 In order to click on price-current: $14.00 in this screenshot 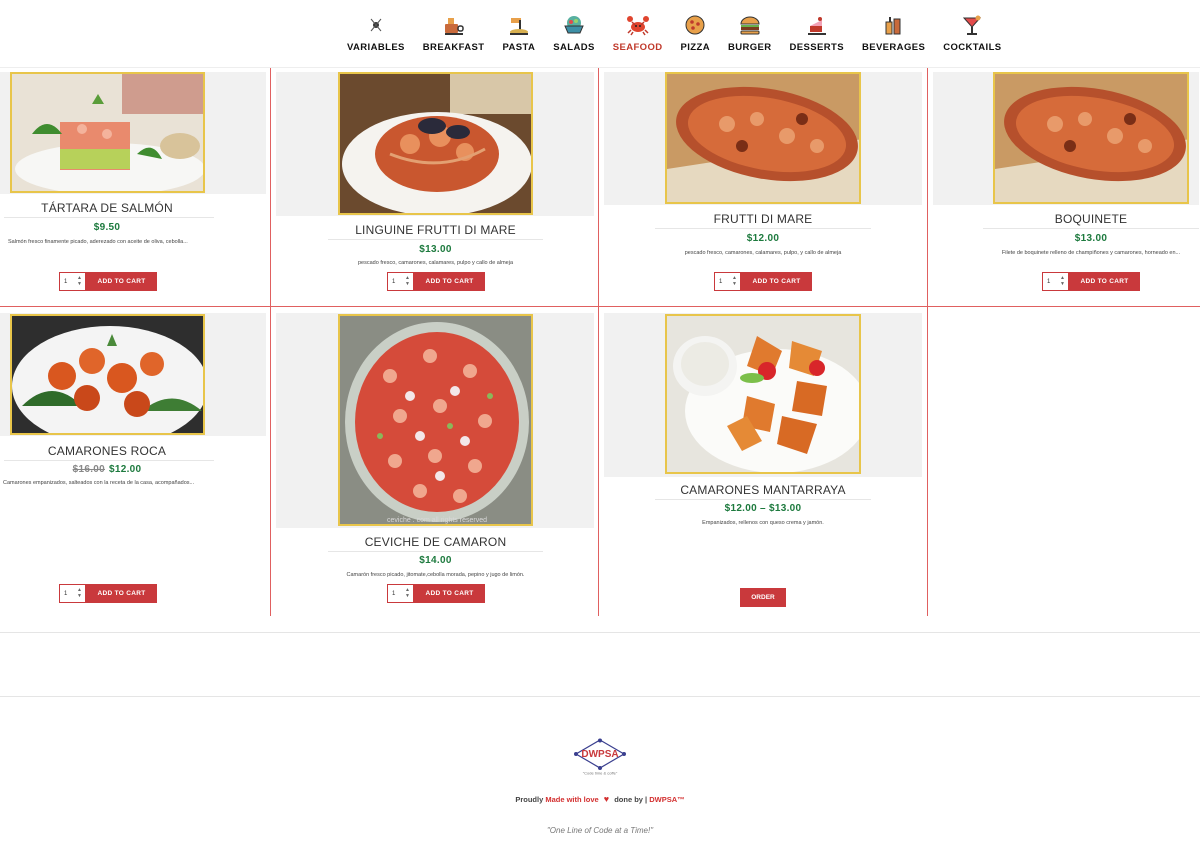, I will do `click(435, 560)`.